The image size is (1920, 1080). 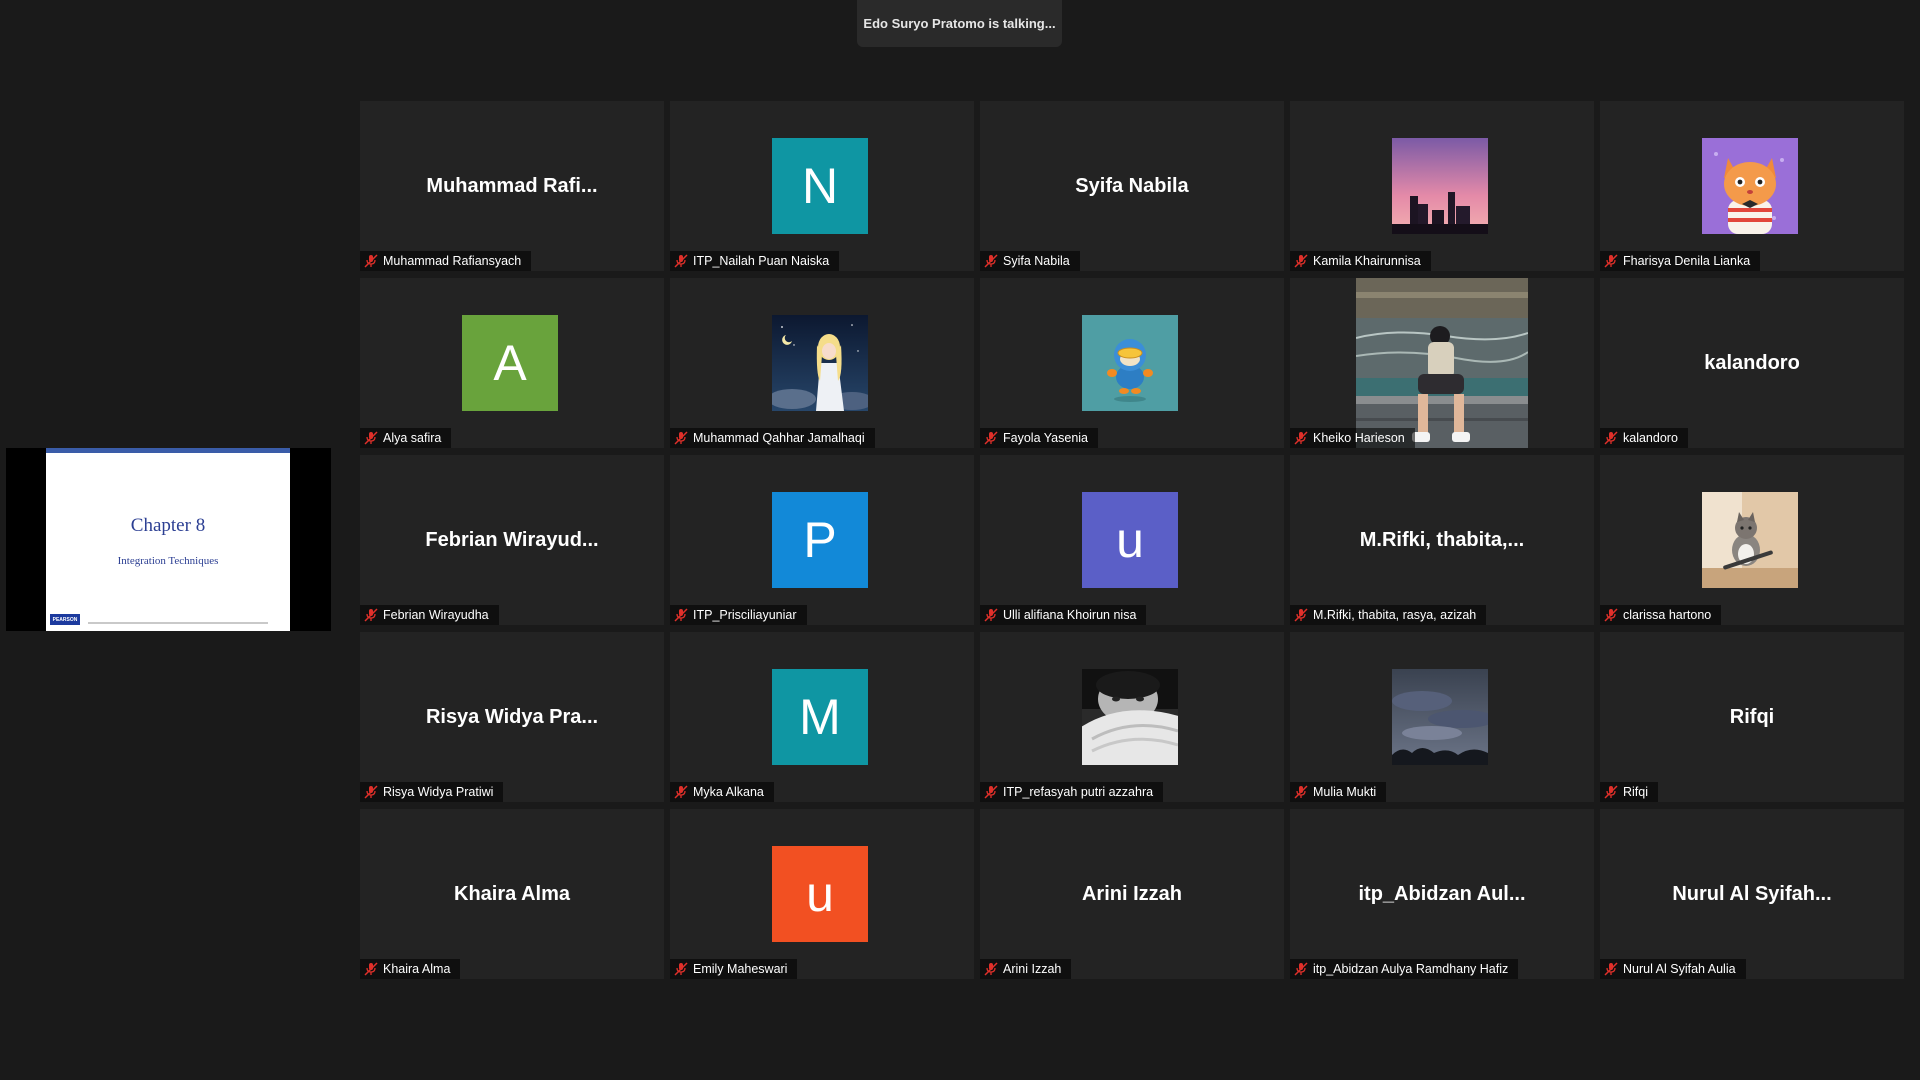 What do you see at coordinates (168, 525) in the screenshot?
I see `slide-title: Chapter 8` at bounding box center [168, 525].